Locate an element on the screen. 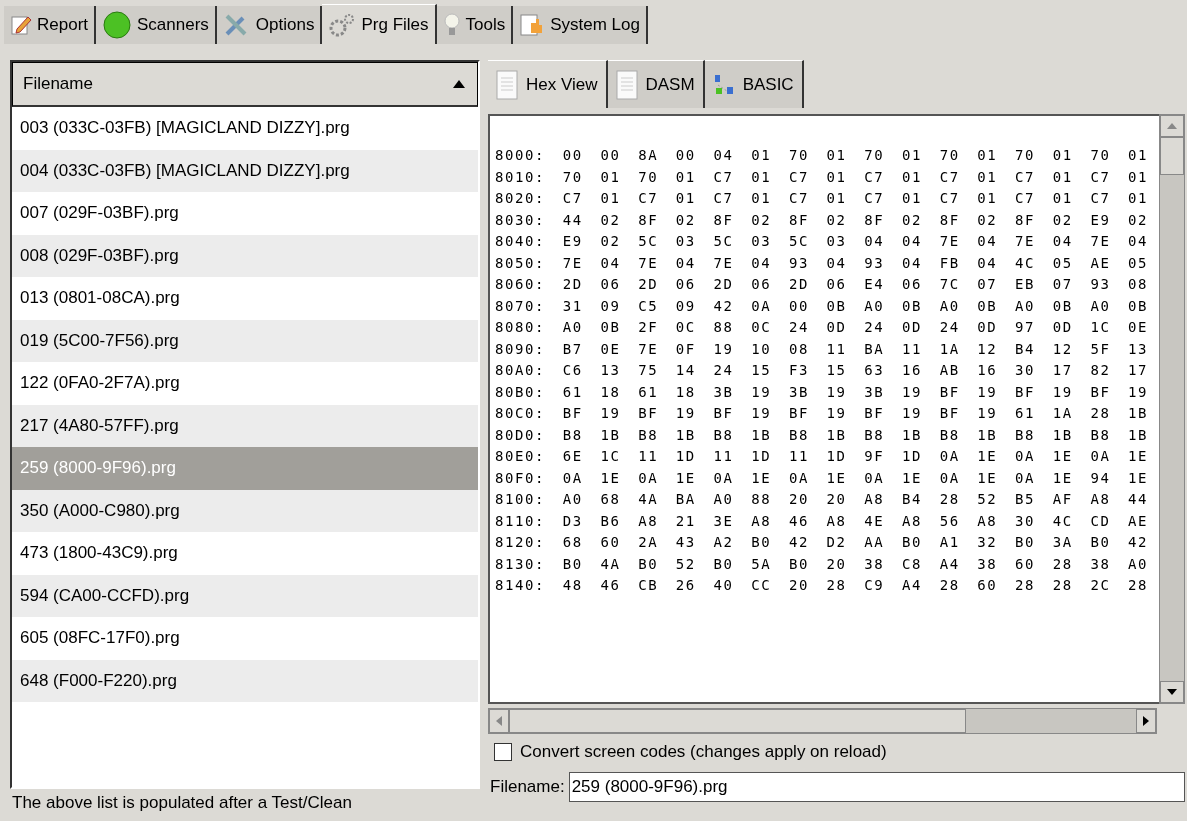 This screenshot has width=1187, height=821. gears-icon is located at coordinates (342, 24).